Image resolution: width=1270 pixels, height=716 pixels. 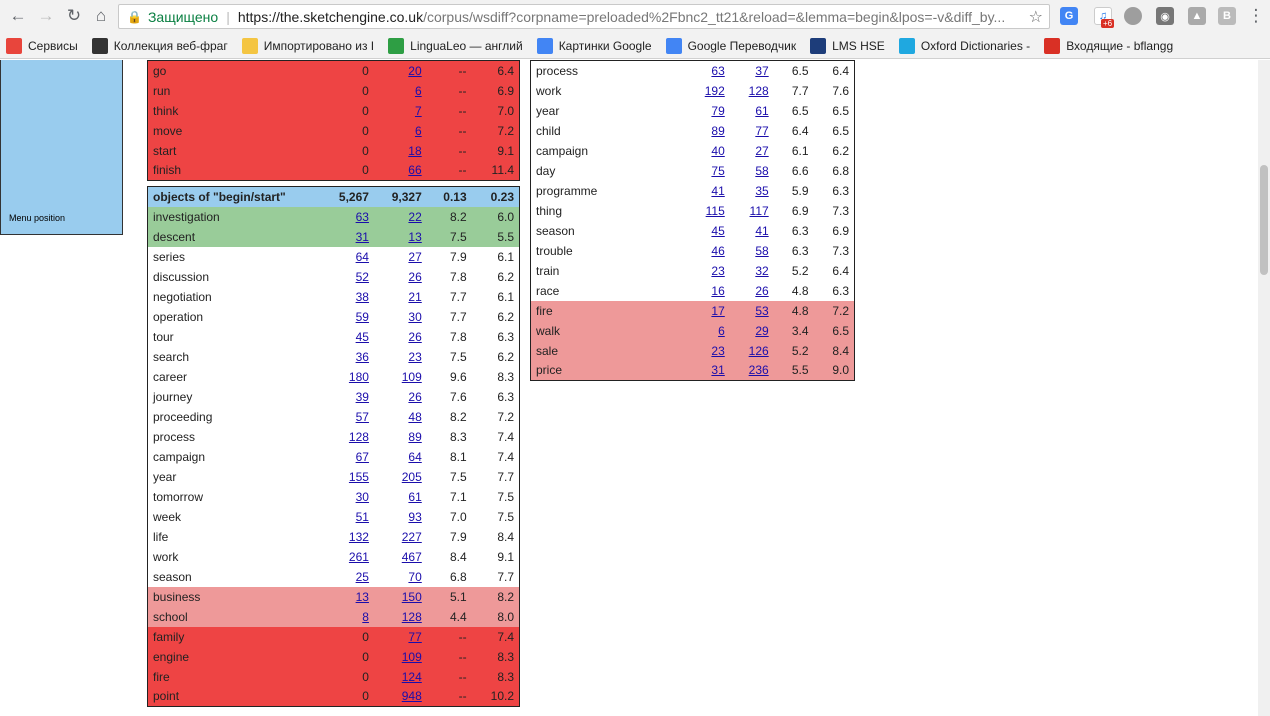 I want to click on freq-1-link: 132, so click(x=359, y=537).